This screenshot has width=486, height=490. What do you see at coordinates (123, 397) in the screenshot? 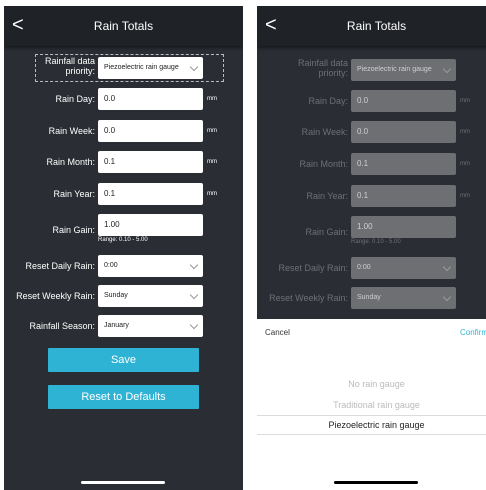
I see `reset-defaults-button: Reset to Defaults` at bounding box center [123, 397].